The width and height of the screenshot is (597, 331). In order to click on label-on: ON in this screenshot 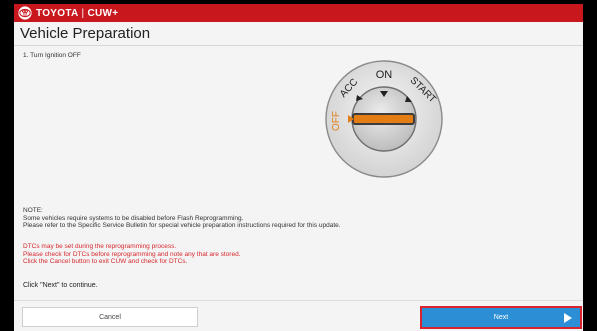, I will do `click(384, 75)`.